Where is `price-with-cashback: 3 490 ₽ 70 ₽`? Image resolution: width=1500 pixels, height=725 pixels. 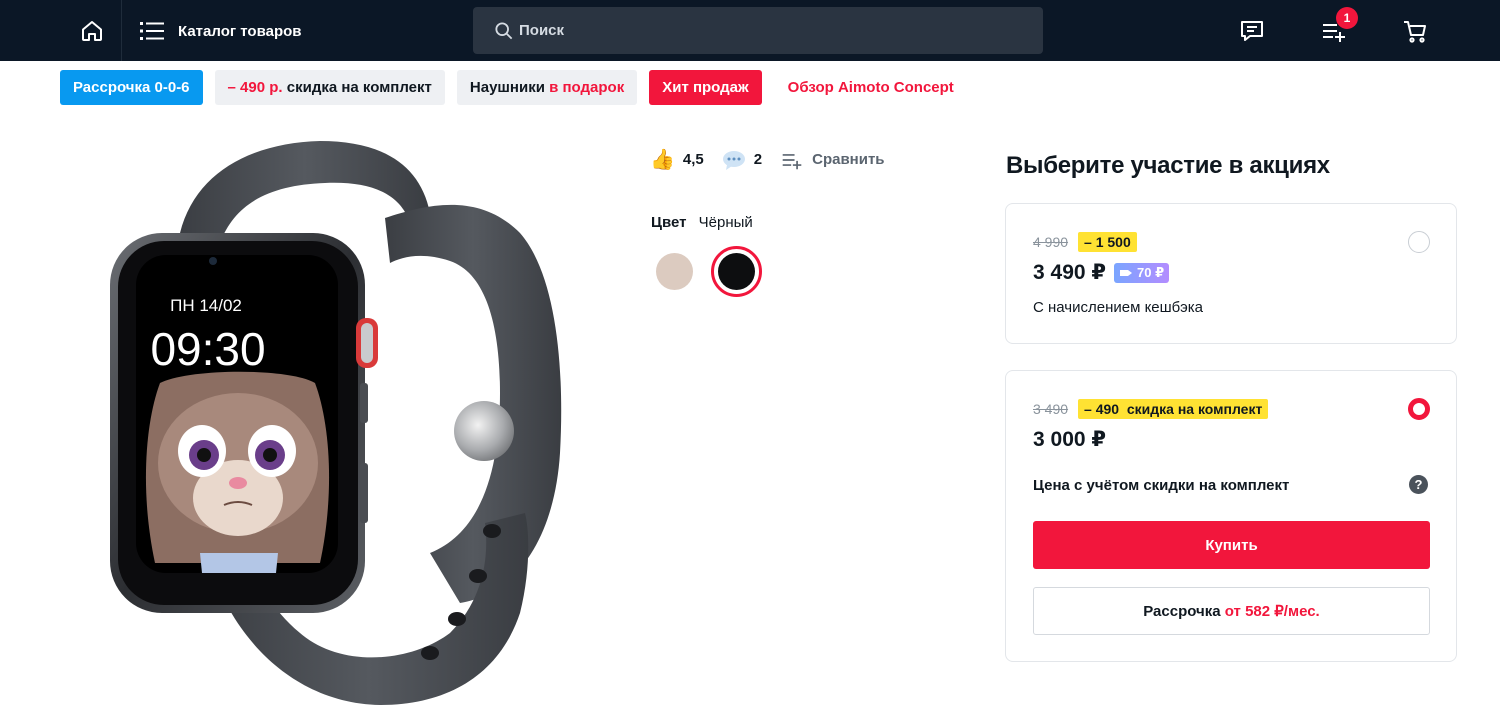 price-with-cashback: 3 490 ₽ 70 ₽ is located at coordinates (1101, 272).